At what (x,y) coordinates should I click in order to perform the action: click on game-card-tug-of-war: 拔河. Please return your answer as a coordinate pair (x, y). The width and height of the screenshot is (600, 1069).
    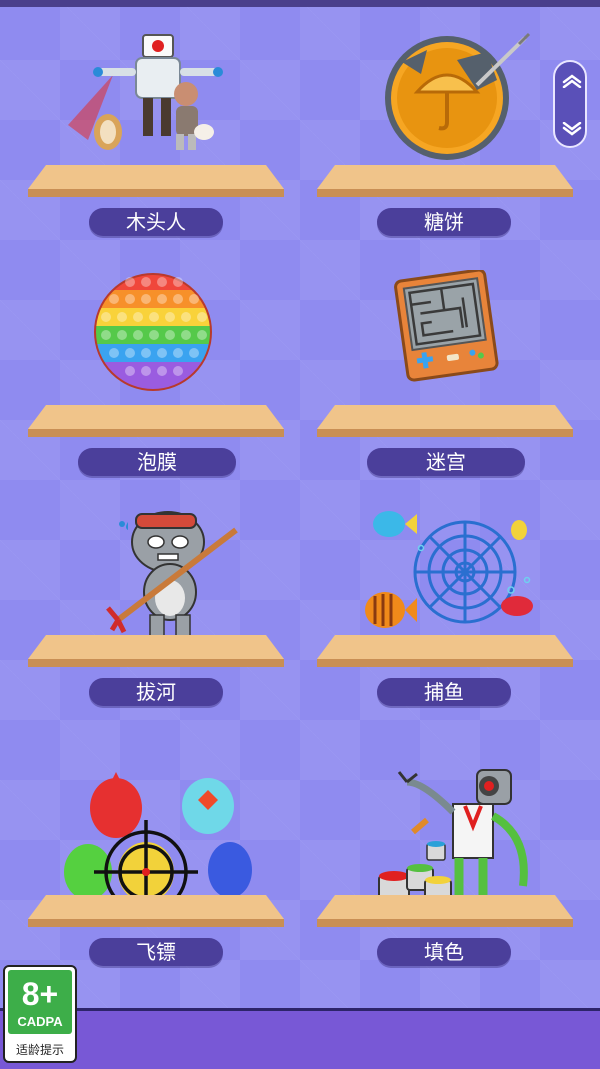
    Looking at the image, I should click on (158, 607).